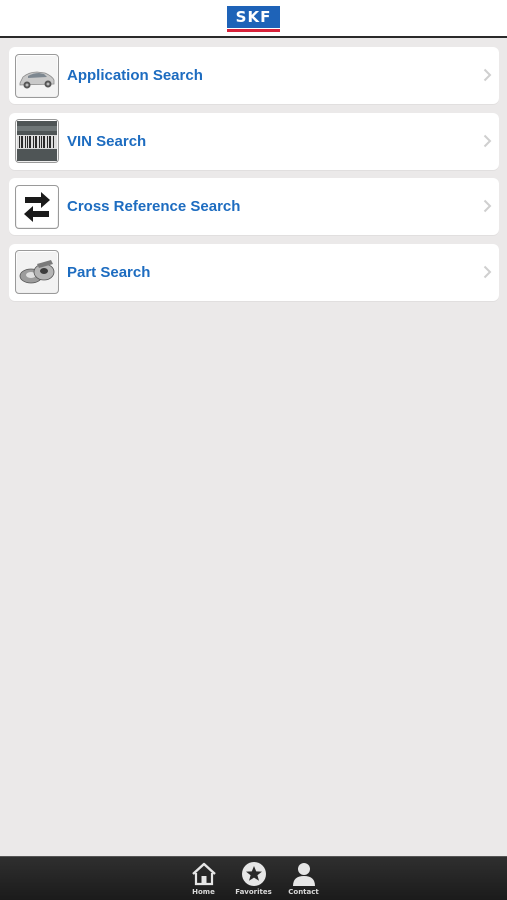 This screenshot has height=900, width=507. Describe the element at coordinates (254, 272) in the screenshot. I see `menu-item-part-search: Part Search` at that location.